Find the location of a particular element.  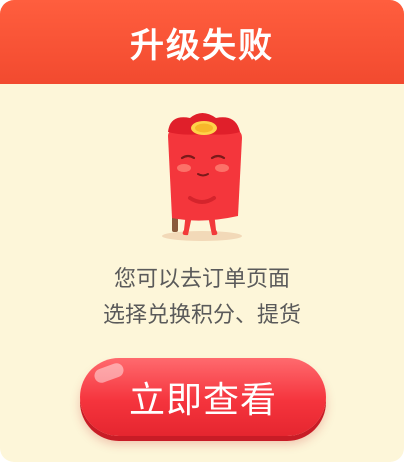

view-now-button-label: 立即查看 is located at coordinates (202, 400).